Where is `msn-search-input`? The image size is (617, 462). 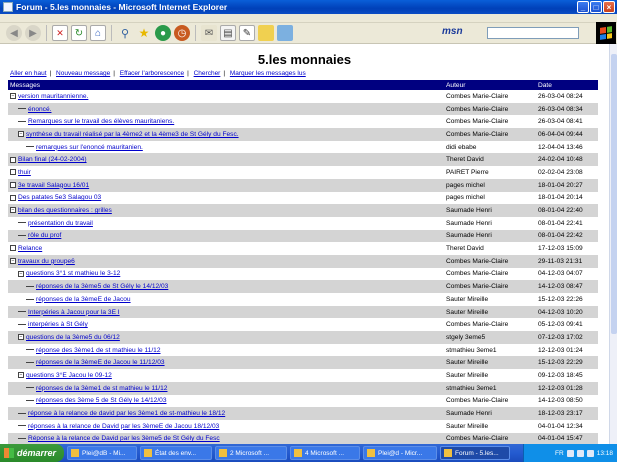
msn-search-input is located at coordinates (533, 33).